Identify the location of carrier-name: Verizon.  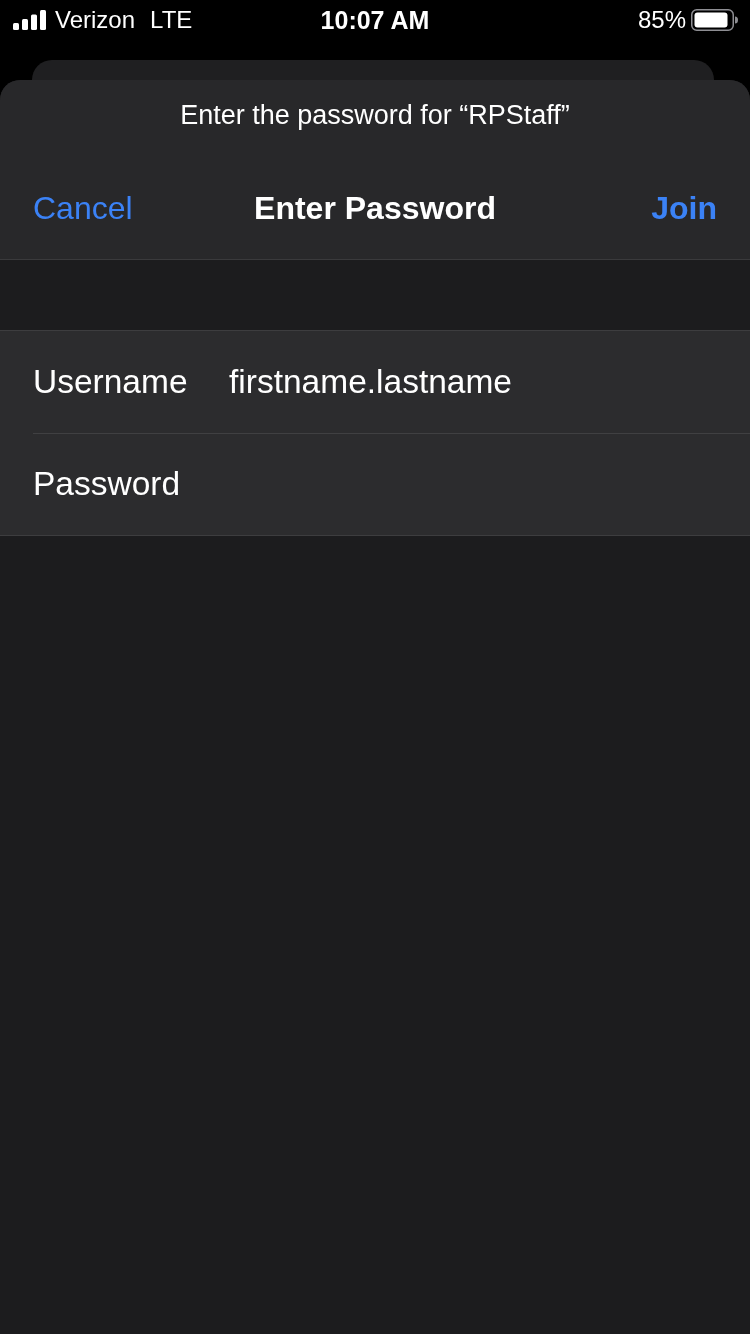
(95, 20).